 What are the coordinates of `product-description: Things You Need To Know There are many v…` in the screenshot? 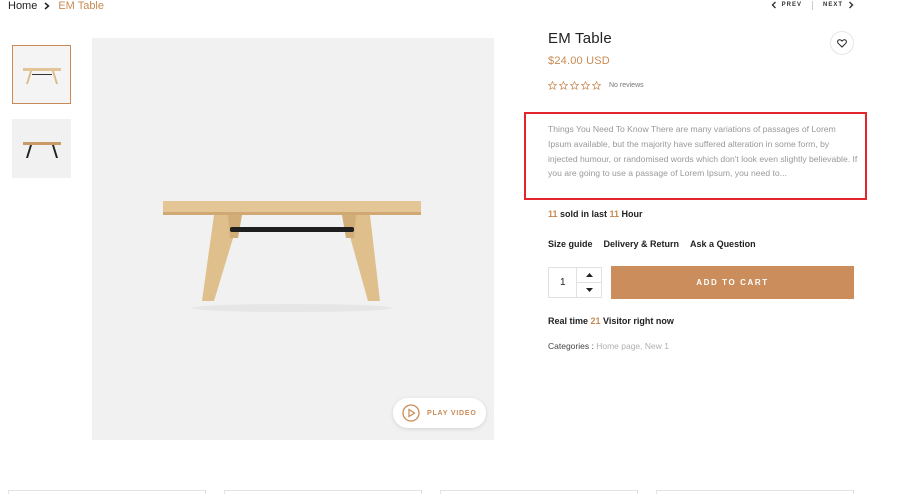 It's located at (703, 151).